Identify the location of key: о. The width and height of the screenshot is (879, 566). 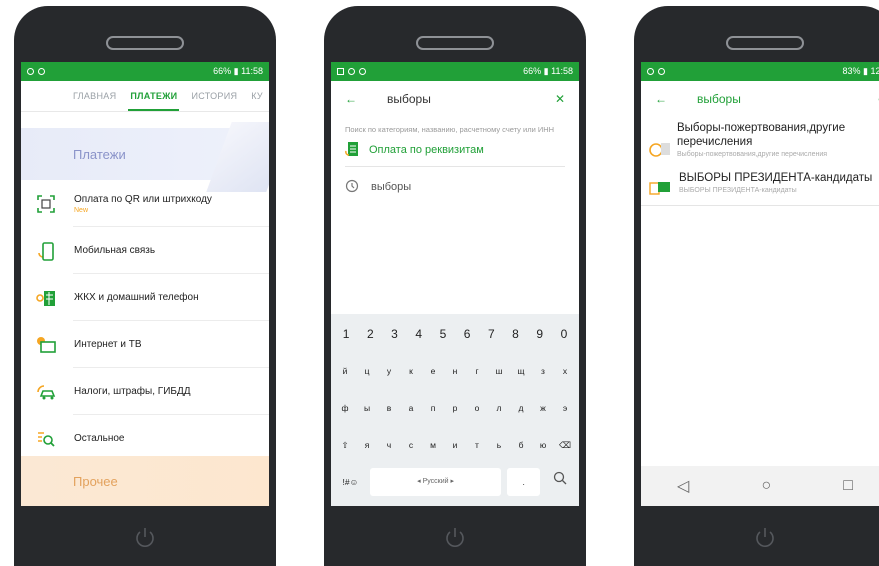
(477, 408).